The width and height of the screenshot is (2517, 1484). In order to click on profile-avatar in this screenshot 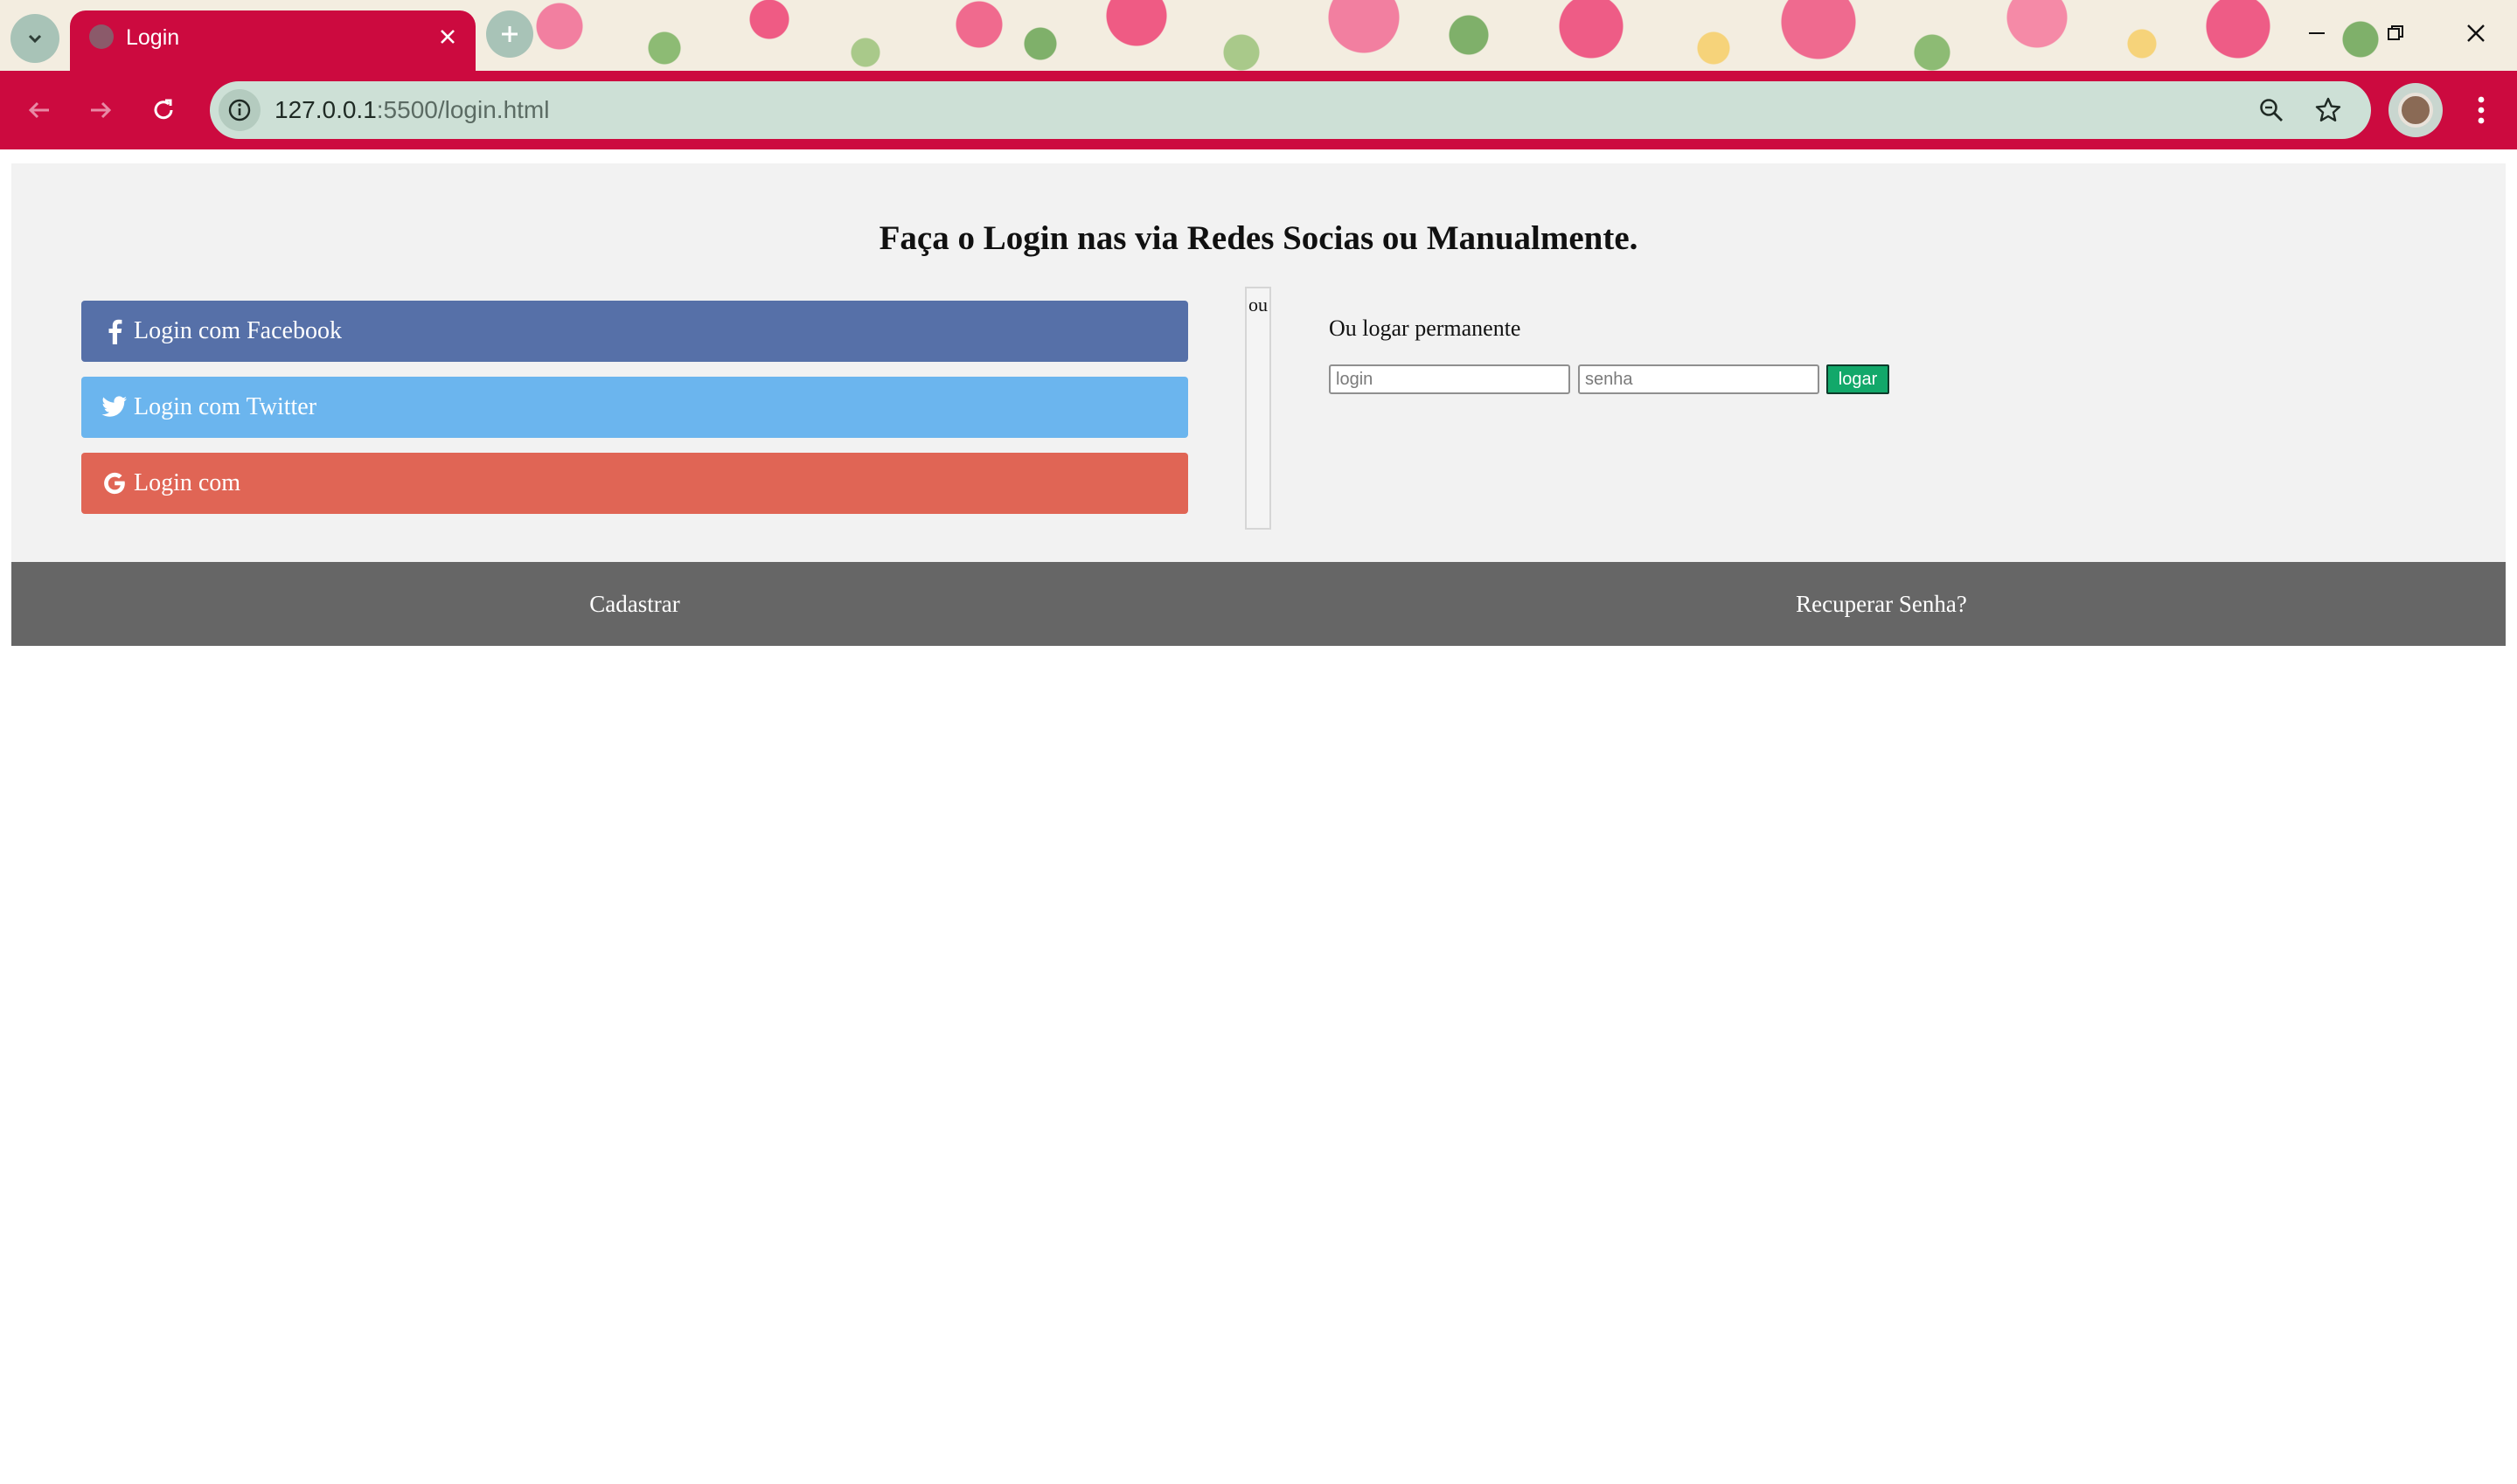, I will do `click(2415, 110)`.